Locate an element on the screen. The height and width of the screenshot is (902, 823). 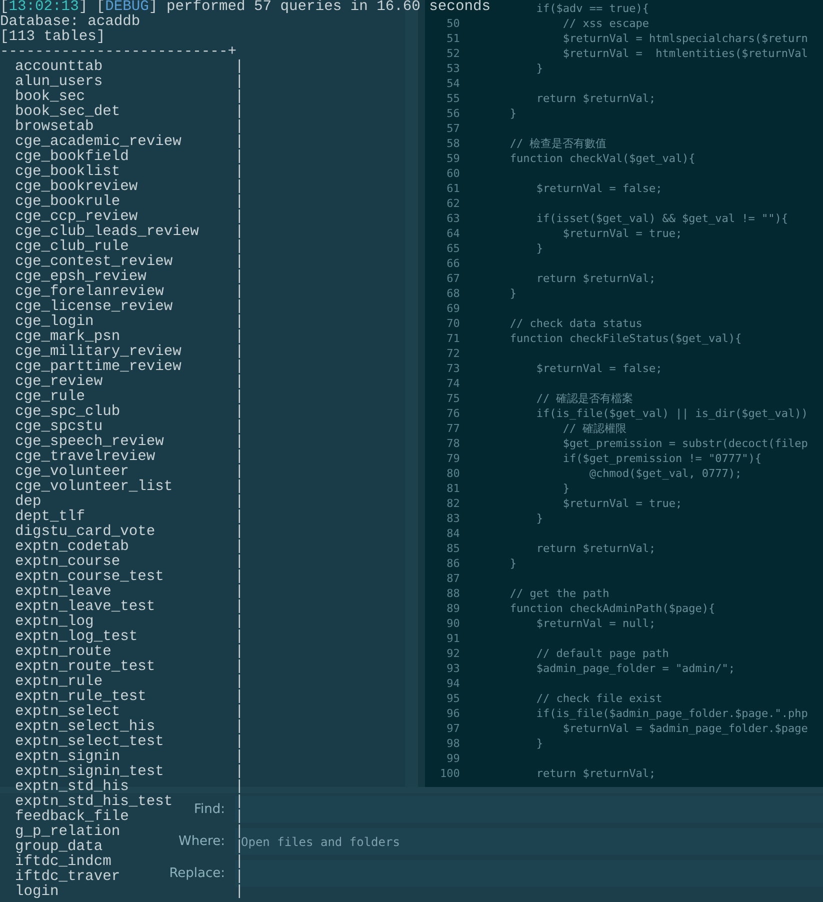
code-line: $returnVal = true; is located at coordinates (622, 233).